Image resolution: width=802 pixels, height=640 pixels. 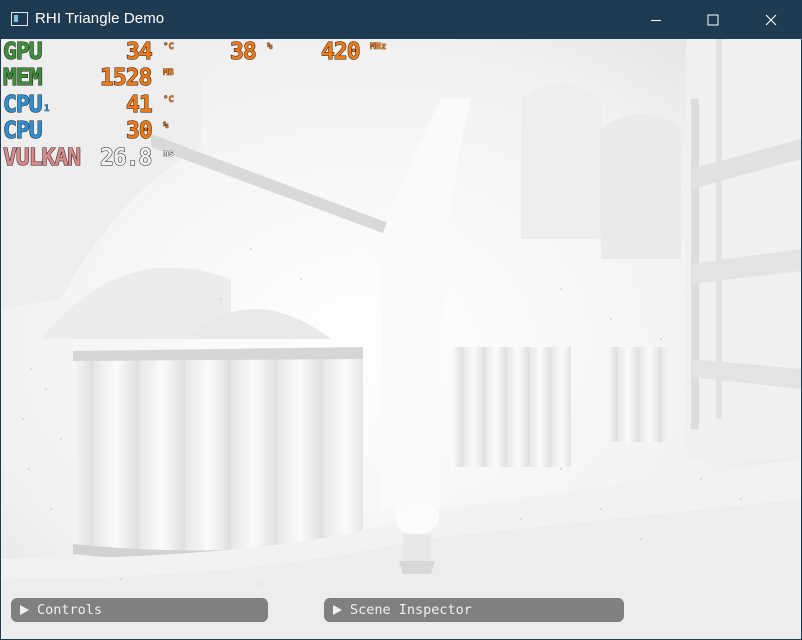 I want to click on gpu-clock-unit: MHz, so click(x=378, y=47).